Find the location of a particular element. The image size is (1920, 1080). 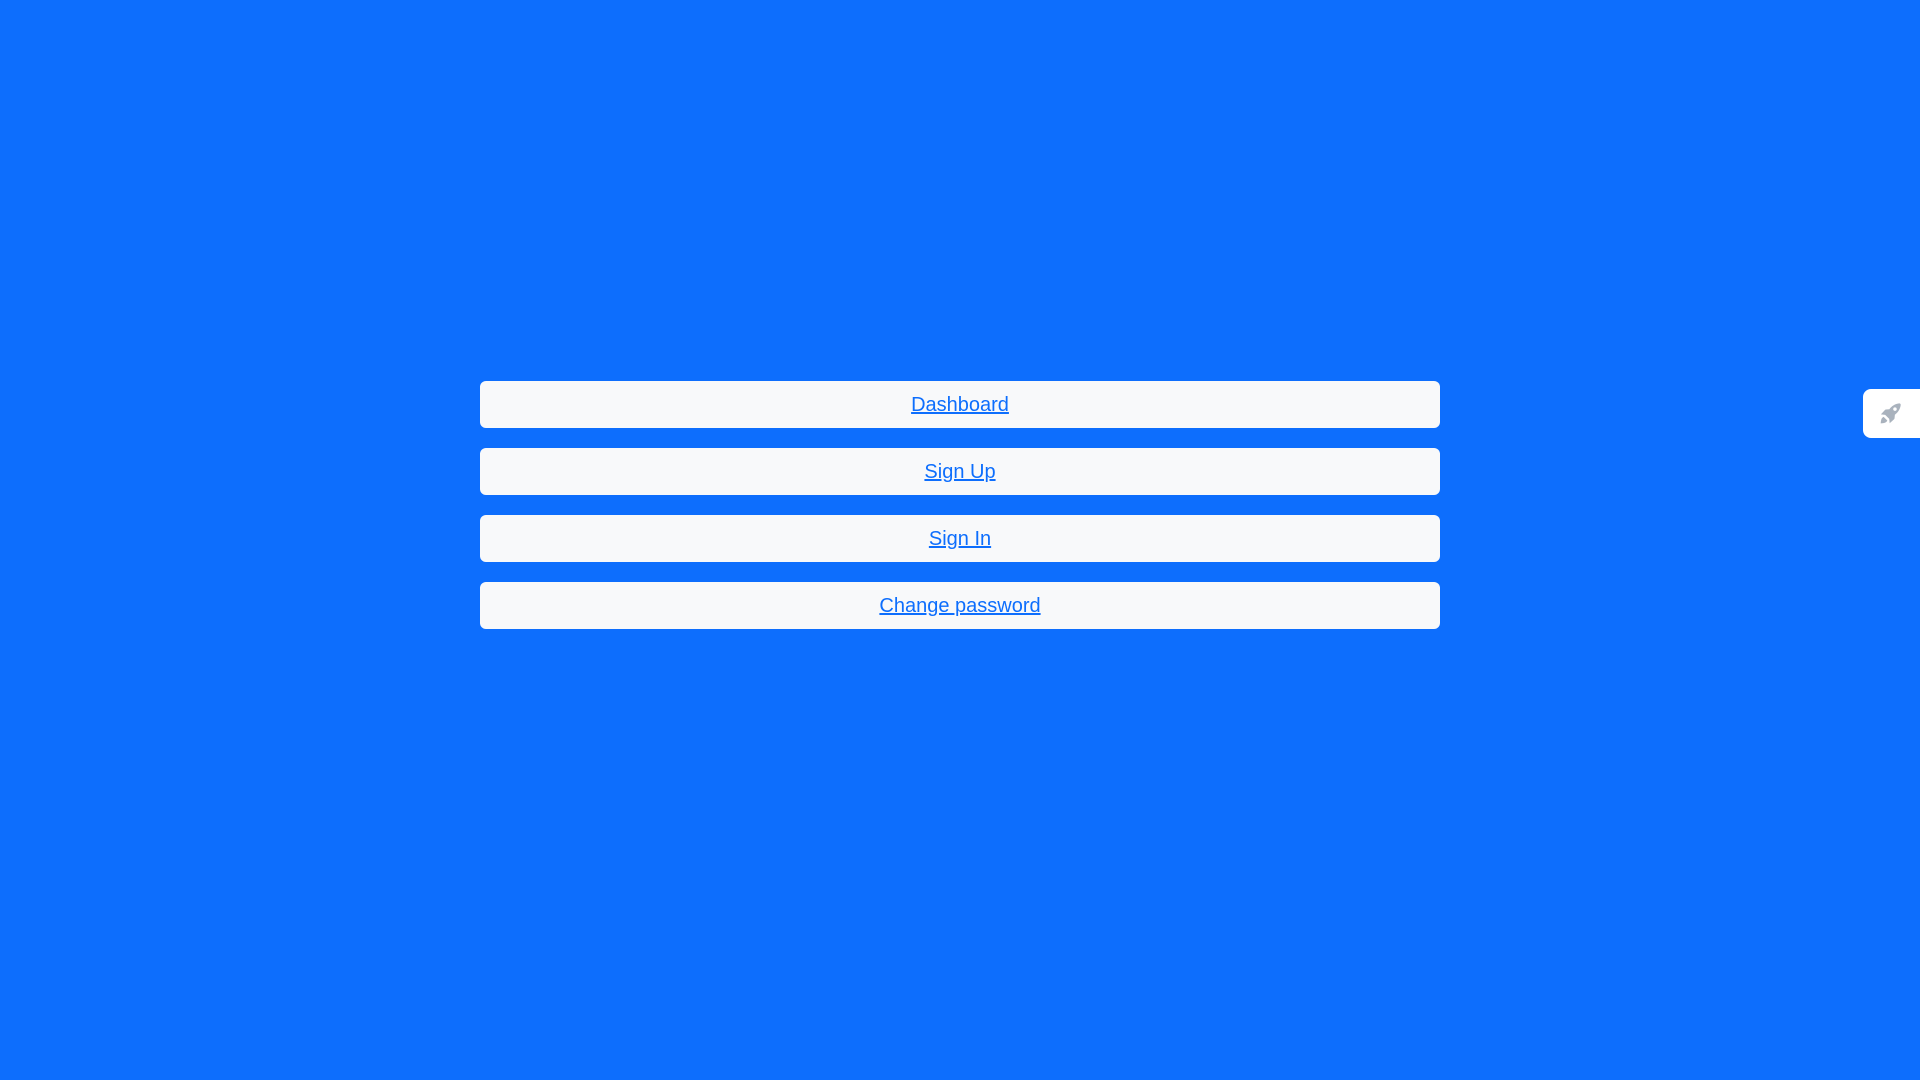

dashboard-link: Dashboard is located at coordinates (960, 405).